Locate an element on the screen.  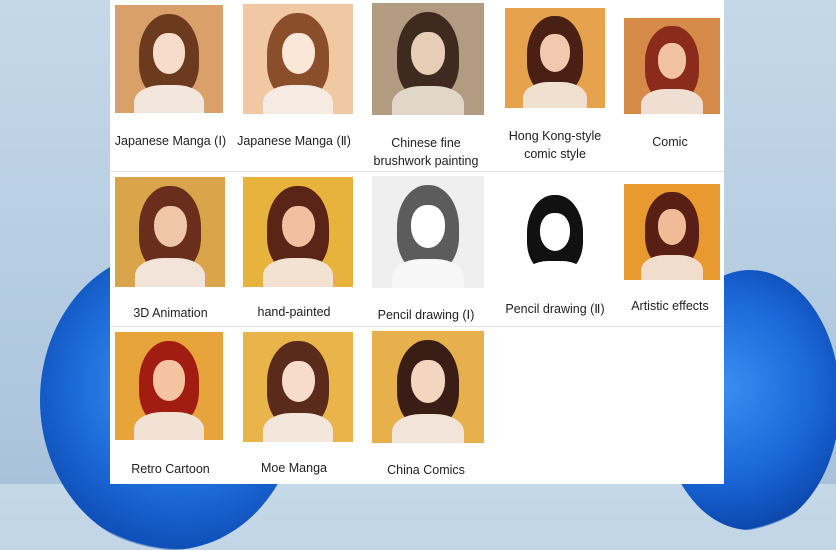
style-option: Chinese fine brushwork painting is located at coordinates (426, 85).